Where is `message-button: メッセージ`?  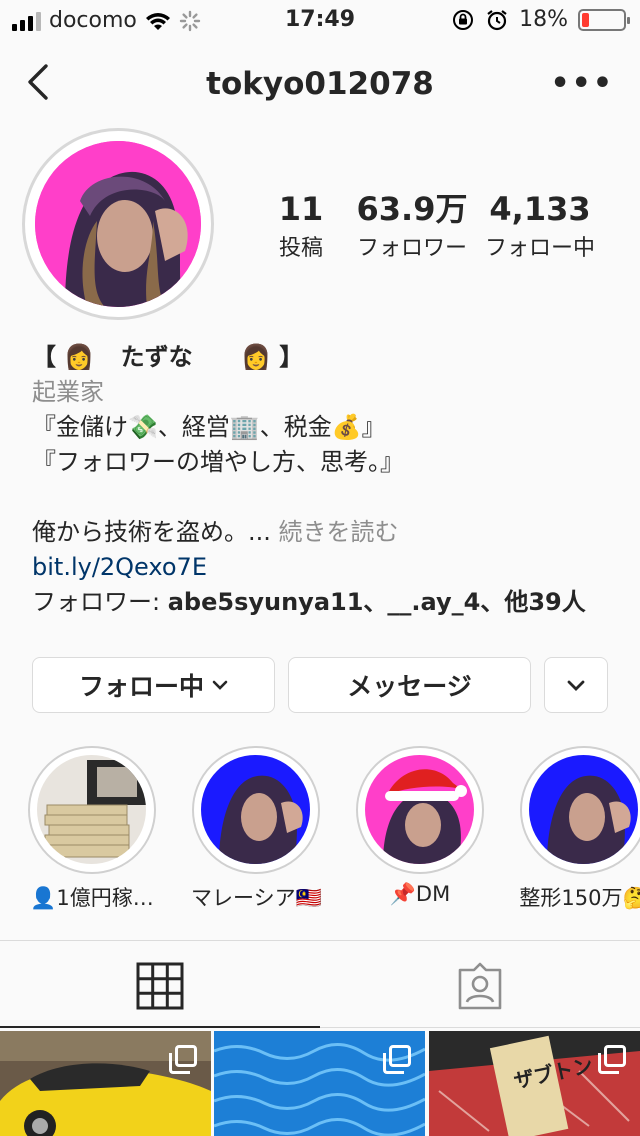
message-button: メッセージ is located at coordinates (409, 685).